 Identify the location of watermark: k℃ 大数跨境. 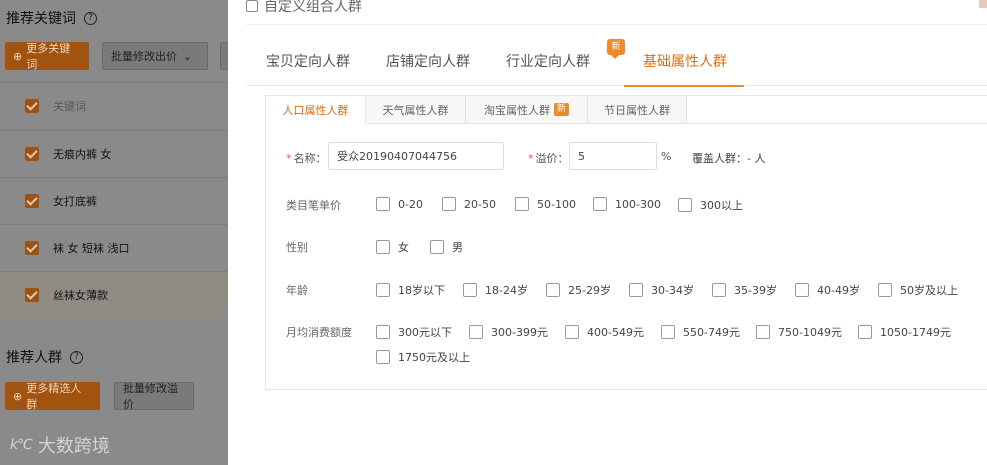
(60, 446).